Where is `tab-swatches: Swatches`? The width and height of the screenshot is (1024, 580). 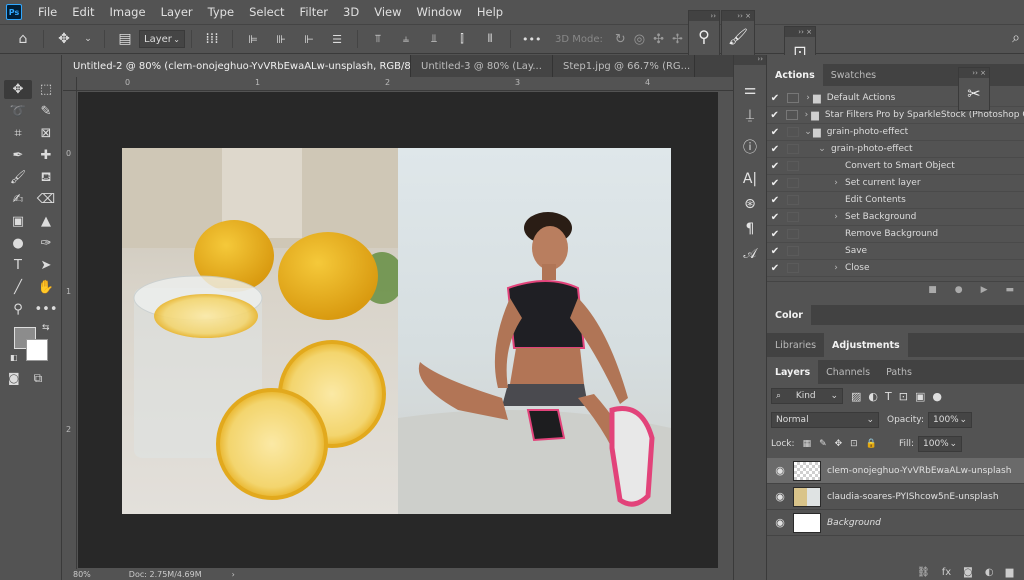 tab-swatches: Swatches is located at coordinates (853, 75).